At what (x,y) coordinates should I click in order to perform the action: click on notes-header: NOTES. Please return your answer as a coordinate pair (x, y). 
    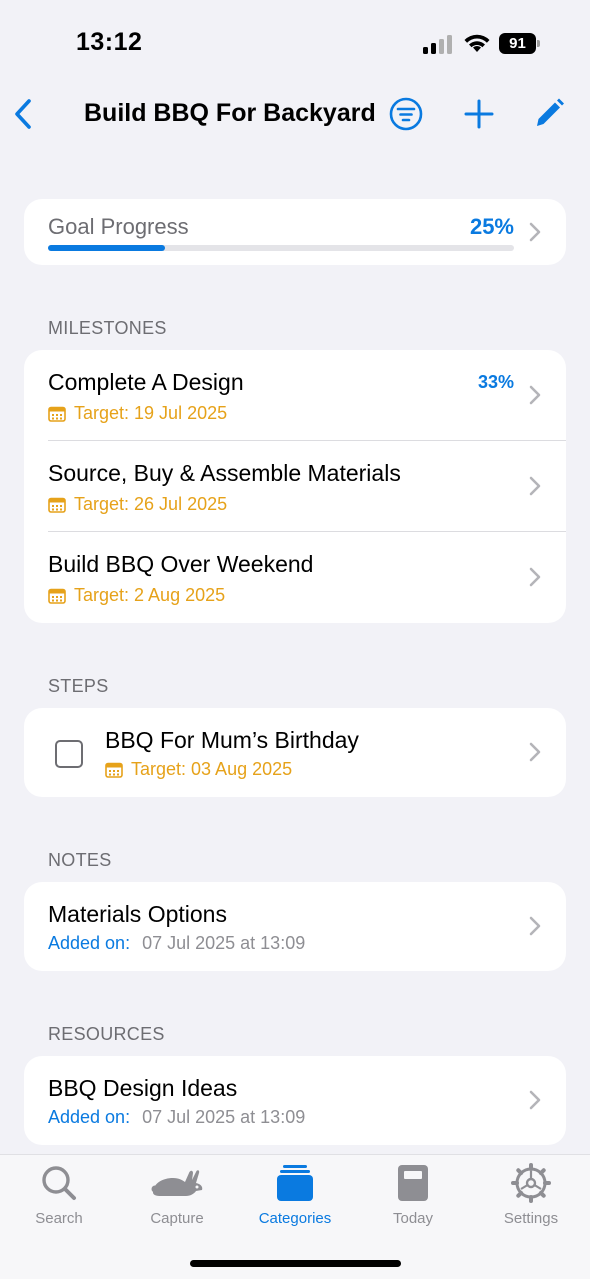
    Looking at the image, I should click on (80, 860).